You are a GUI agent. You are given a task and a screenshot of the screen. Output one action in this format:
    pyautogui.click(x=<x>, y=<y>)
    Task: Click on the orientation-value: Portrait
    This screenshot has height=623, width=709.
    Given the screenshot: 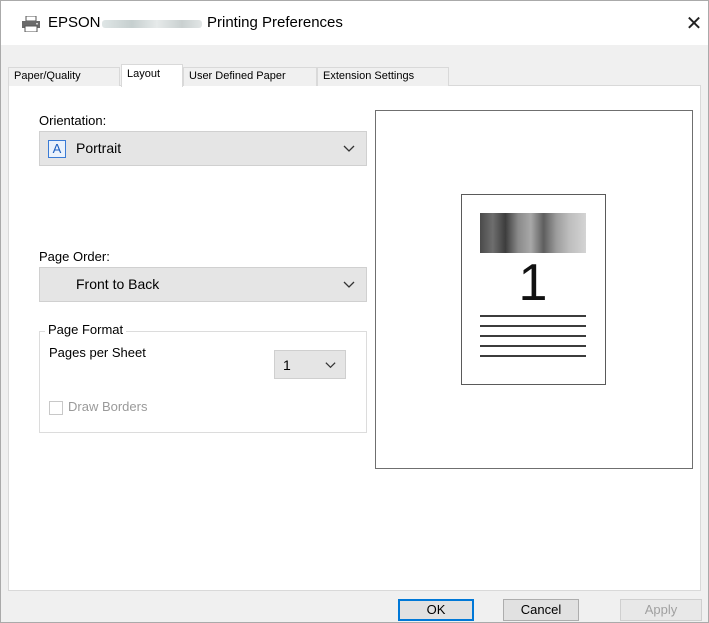 What is the action you would take?
    pyautogui.click(x=99, y=148)
    